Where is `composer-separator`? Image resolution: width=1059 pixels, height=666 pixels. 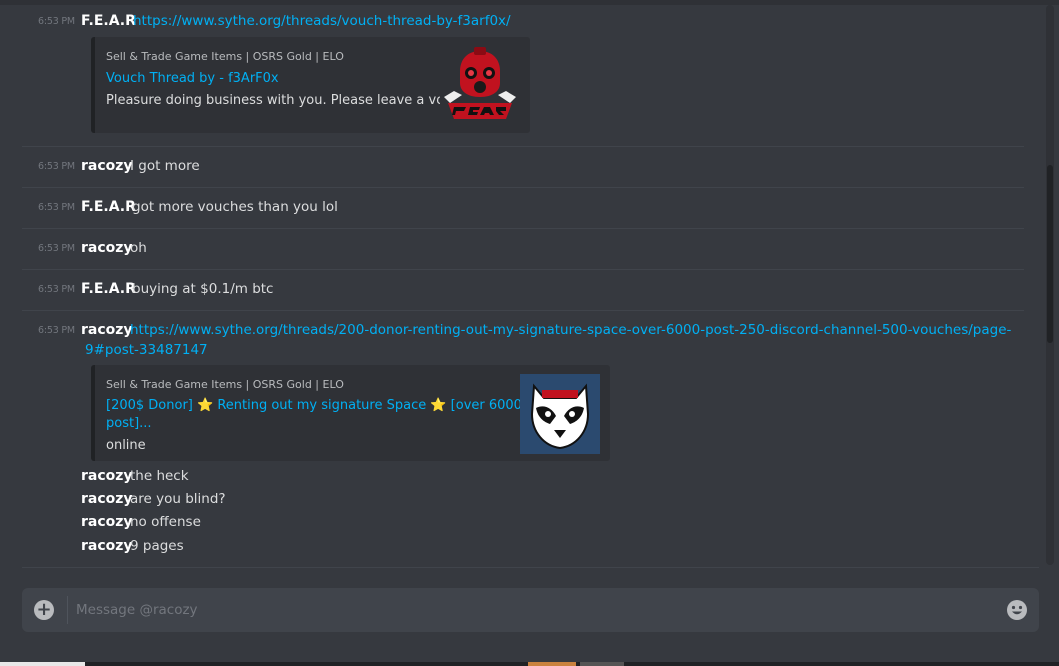 composer-separator is located at coordinates (67, 610).